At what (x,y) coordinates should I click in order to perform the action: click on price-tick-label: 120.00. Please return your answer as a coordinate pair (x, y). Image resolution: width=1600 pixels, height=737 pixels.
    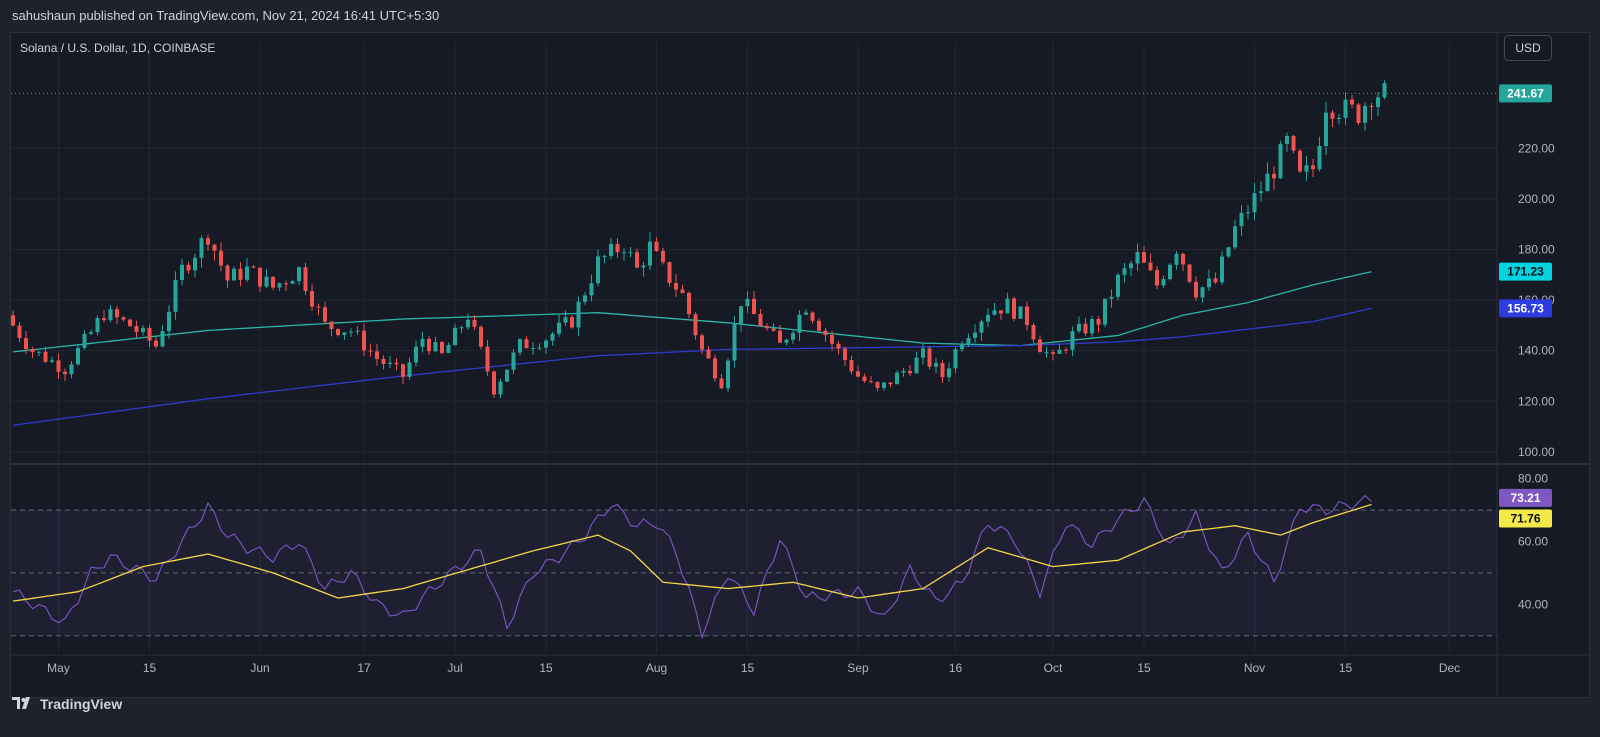
    Looking at the image, I should click on (1536, 401).